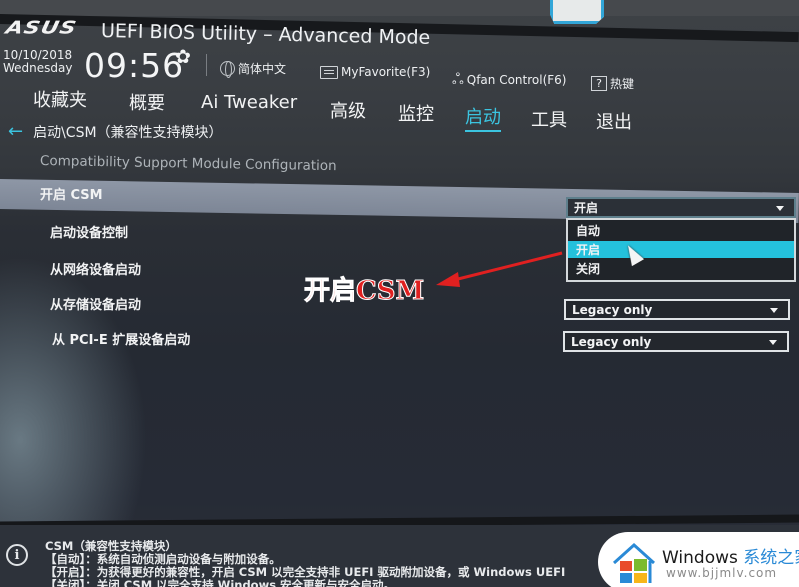  I want to click on language-label: 简体中文, so click(262, 69).